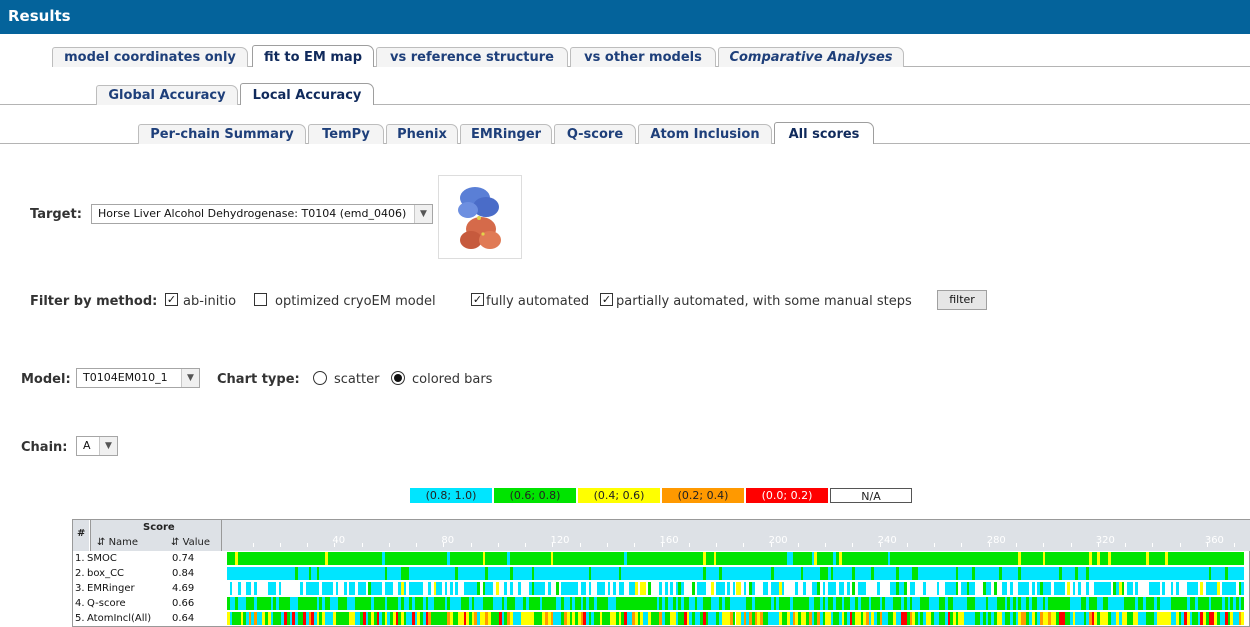 Image resolution: width=1250 pixels, height=627 pixels. Describe the element at coordinates (962, 300) in the screenshot. I see `filter-button: filter` at that location.